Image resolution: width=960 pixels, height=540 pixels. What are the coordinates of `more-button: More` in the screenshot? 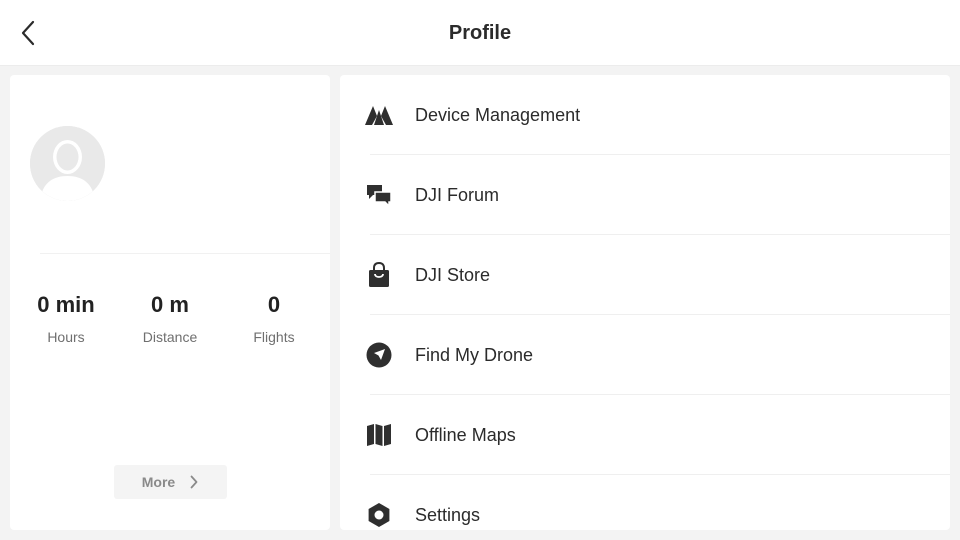 It's located at (170, 482).